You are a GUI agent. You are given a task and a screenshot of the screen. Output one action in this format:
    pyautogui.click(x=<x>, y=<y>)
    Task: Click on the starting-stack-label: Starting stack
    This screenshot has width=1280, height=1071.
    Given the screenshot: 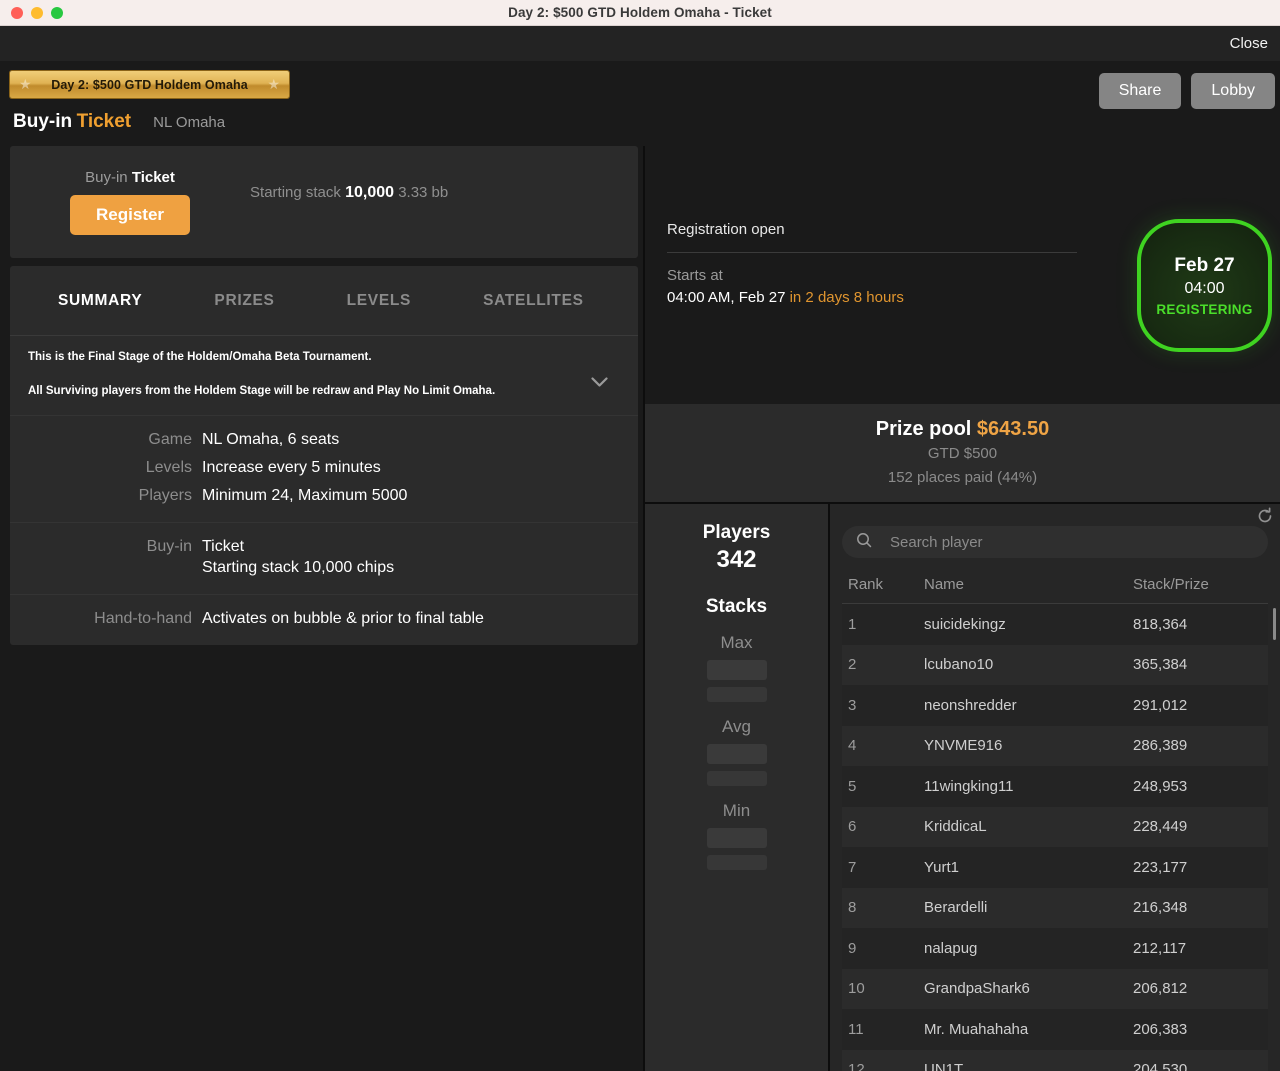 What is the action you would take?
    pyautogui.click(x=295, y=192)
    